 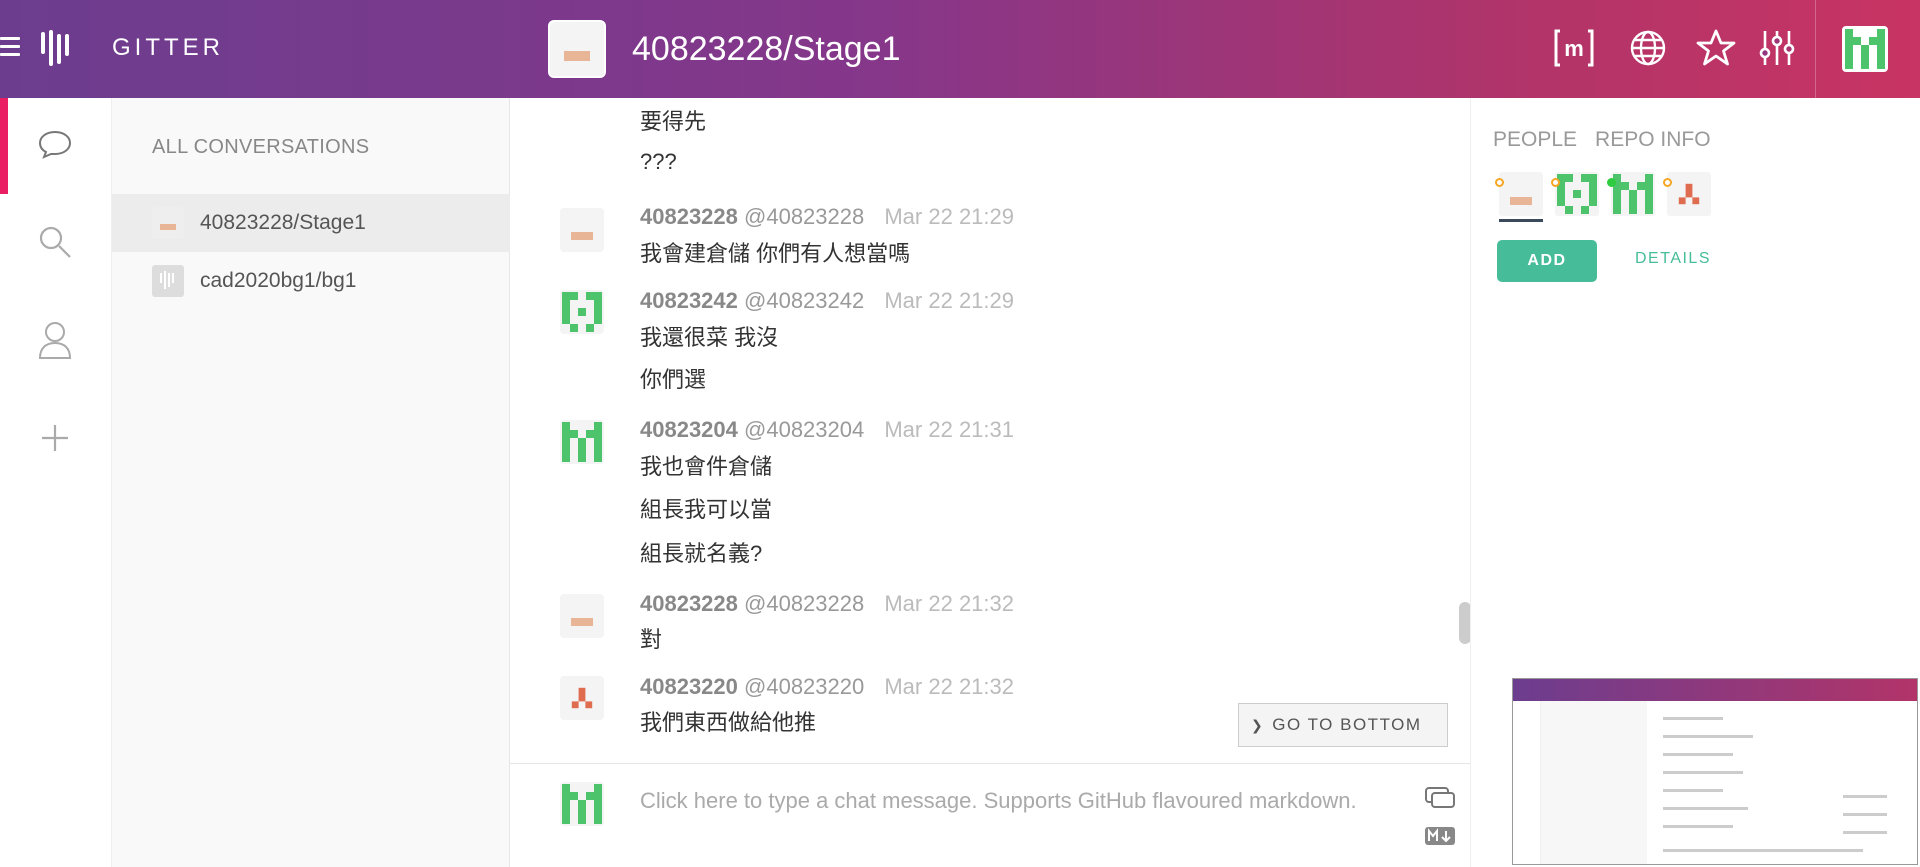 What do you see at coordinates (949, 429) in the screenshot?
I see `message-time: Mar 22 21:31` at bounding box center [949, 429].